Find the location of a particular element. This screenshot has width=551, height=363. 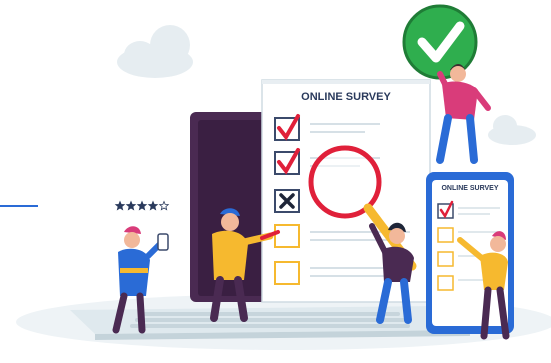

star-empty-icon is located at coordinates (164, 205).